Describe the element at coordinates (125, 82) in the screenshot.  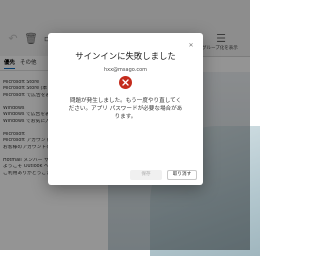
I see `error-icon` at that location.